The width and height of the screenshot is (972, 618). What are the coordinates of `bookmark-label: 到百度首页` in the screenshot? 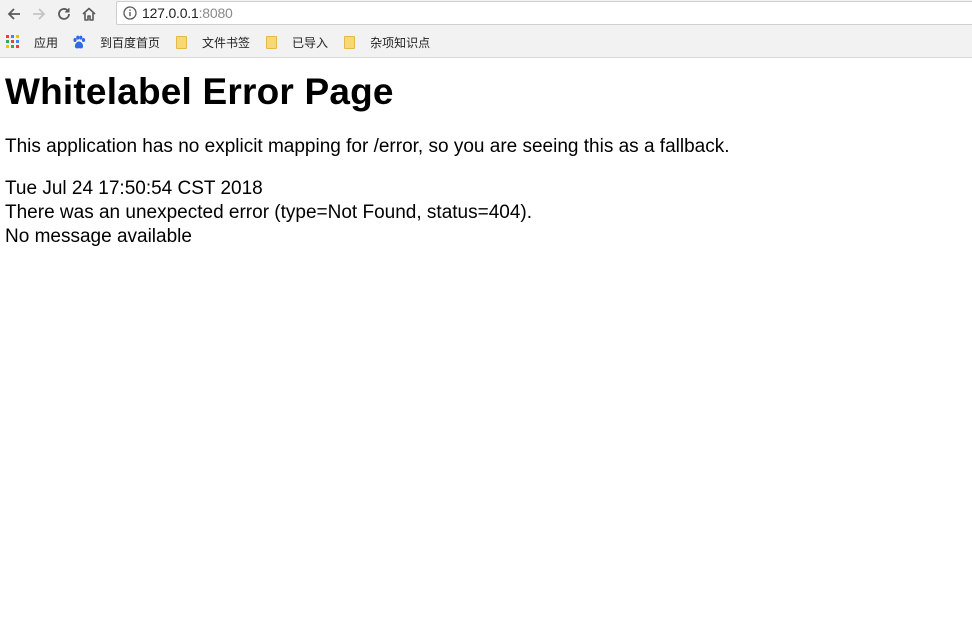 It's located at (130, 42).